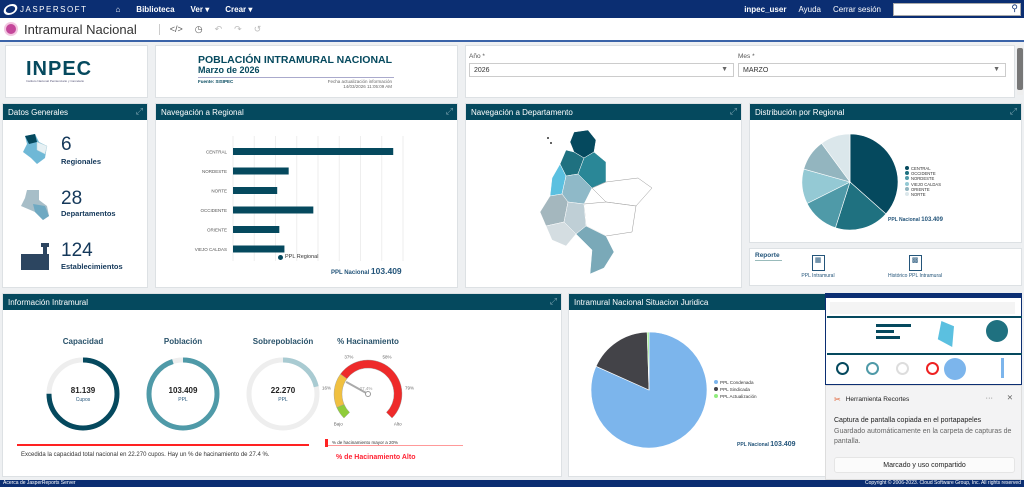  What do you see at coordinates (117, 9) in the screenshot?
I see `home-icon: ⌂` at bounding box center [117, 9].